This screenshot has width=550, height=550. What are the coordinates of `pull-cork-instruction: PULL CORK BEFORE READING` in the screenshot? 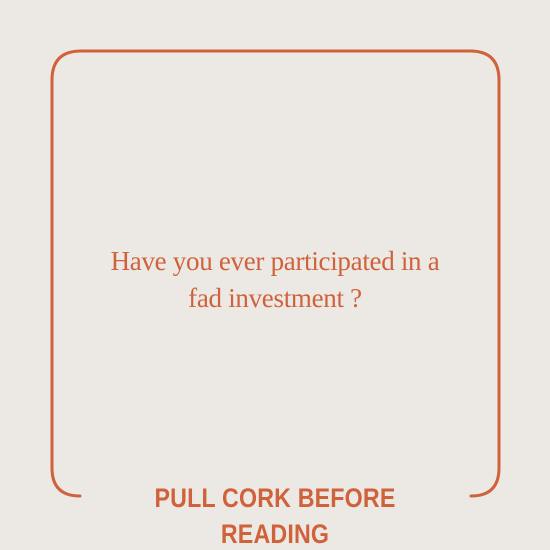 It's located at (275, 516).